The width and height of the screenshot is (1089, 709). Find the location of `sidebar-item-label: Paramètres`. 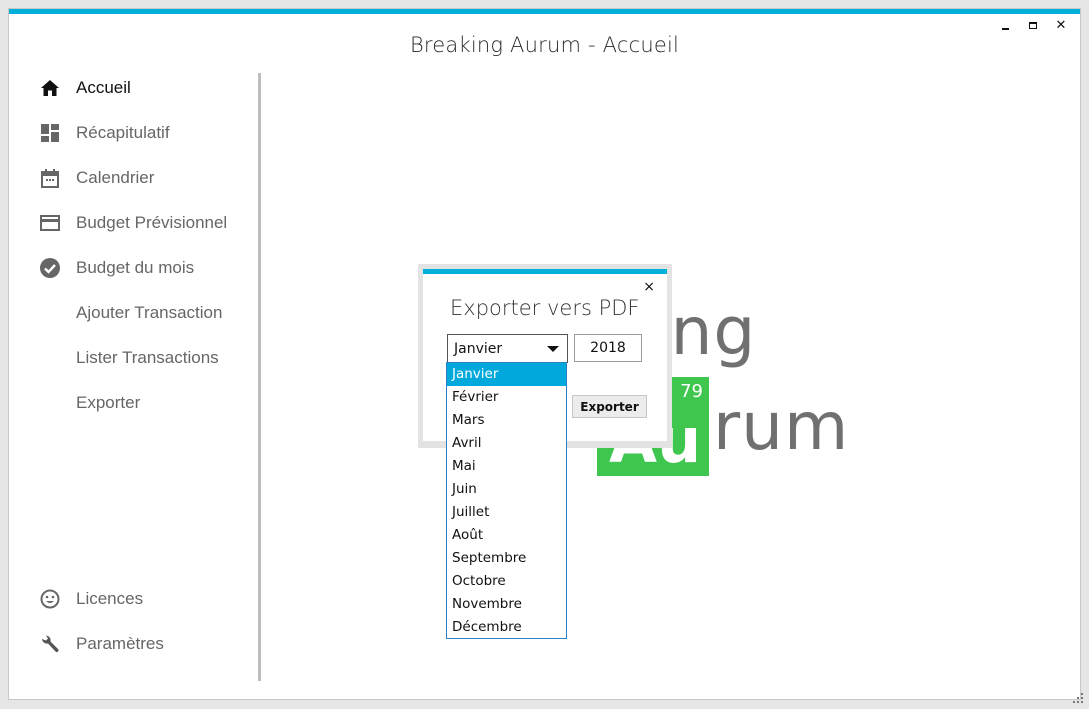

sidebar-item-label: Paramètres is located at coordinates (120, 643).